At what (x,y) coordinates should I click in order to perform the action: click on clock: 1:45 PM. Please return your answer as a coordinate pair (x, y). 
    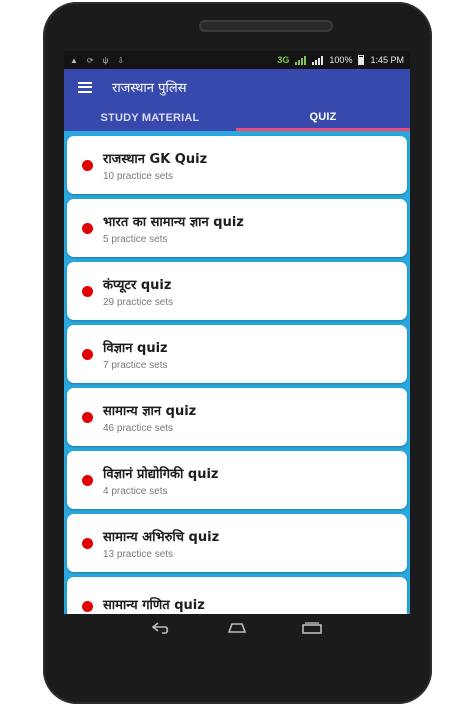
    Looking at the image, I should click on (387, 60).